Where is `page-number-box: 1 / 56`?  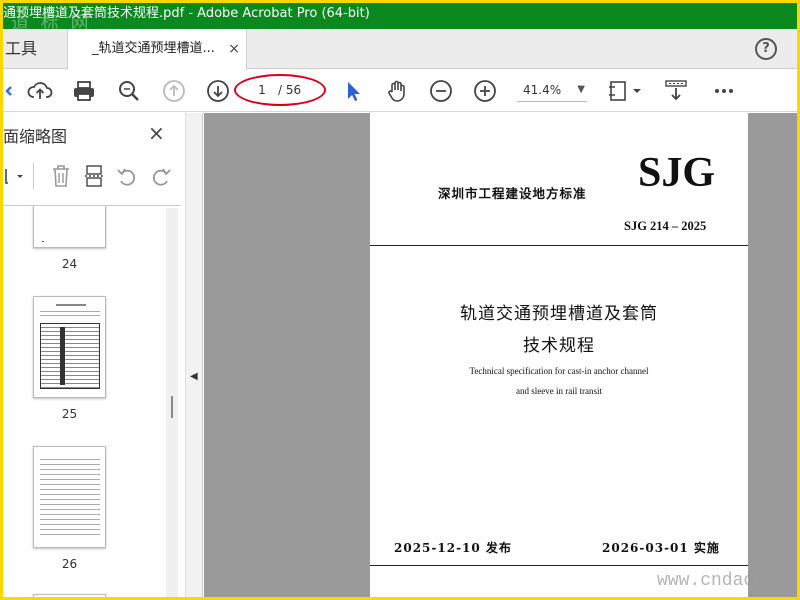 page-number-box: 1 / 56 is located at coordinates (280, 90).